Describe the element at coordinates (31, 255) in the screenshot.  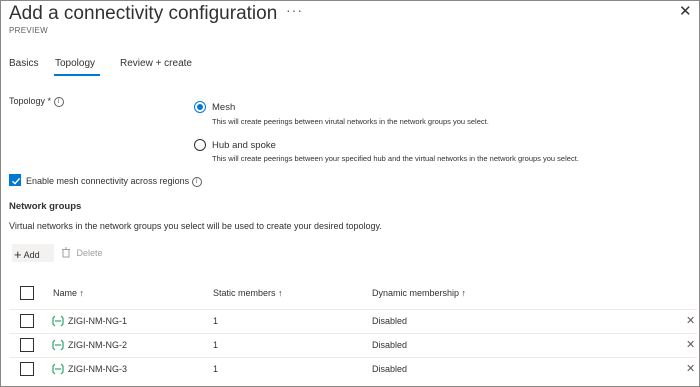
I see `add-button-label: Add` at that location.